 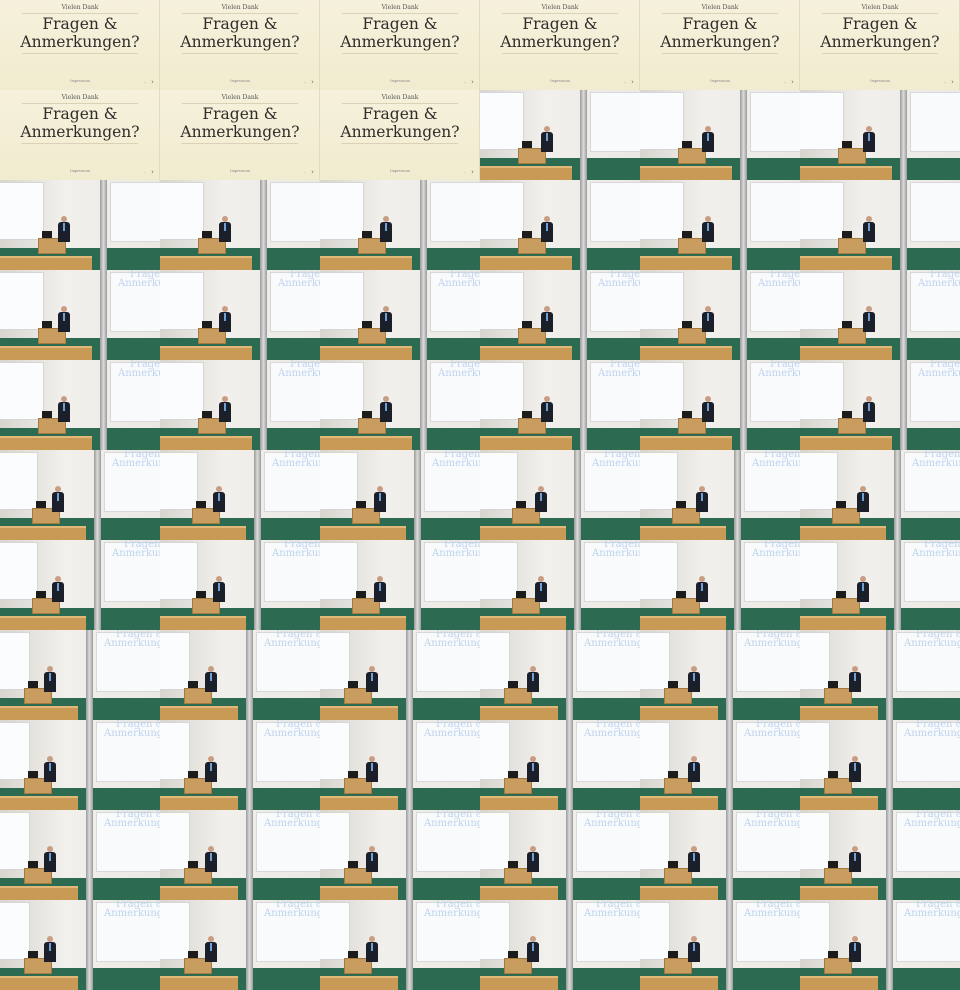 I want to click on slide-footer: Impressum, so click(x=720, y=81).